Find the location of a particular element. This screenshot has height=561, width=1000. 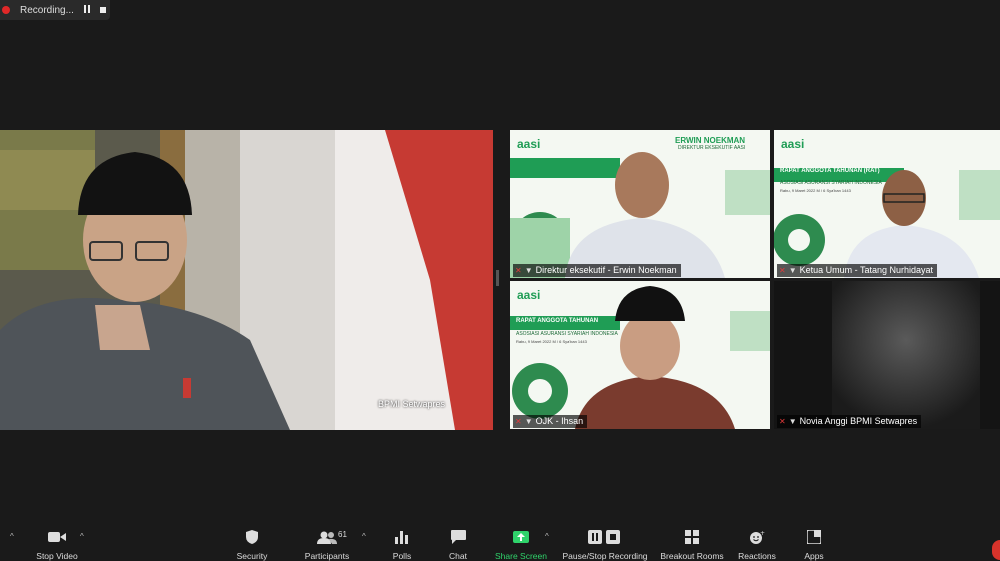

end-meeting-button is located at coordinates (996, 550).